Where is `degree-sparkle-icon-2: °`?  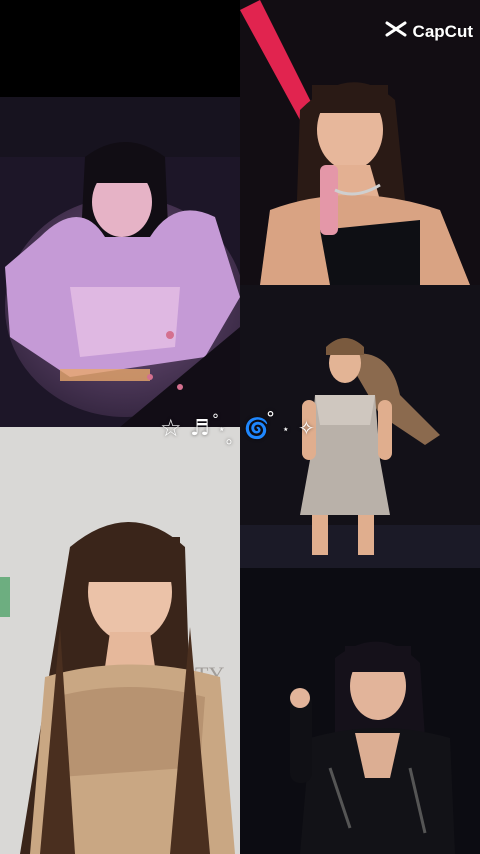
degree-sparkle-icon-2: ° is located at coordinates (270, 418).